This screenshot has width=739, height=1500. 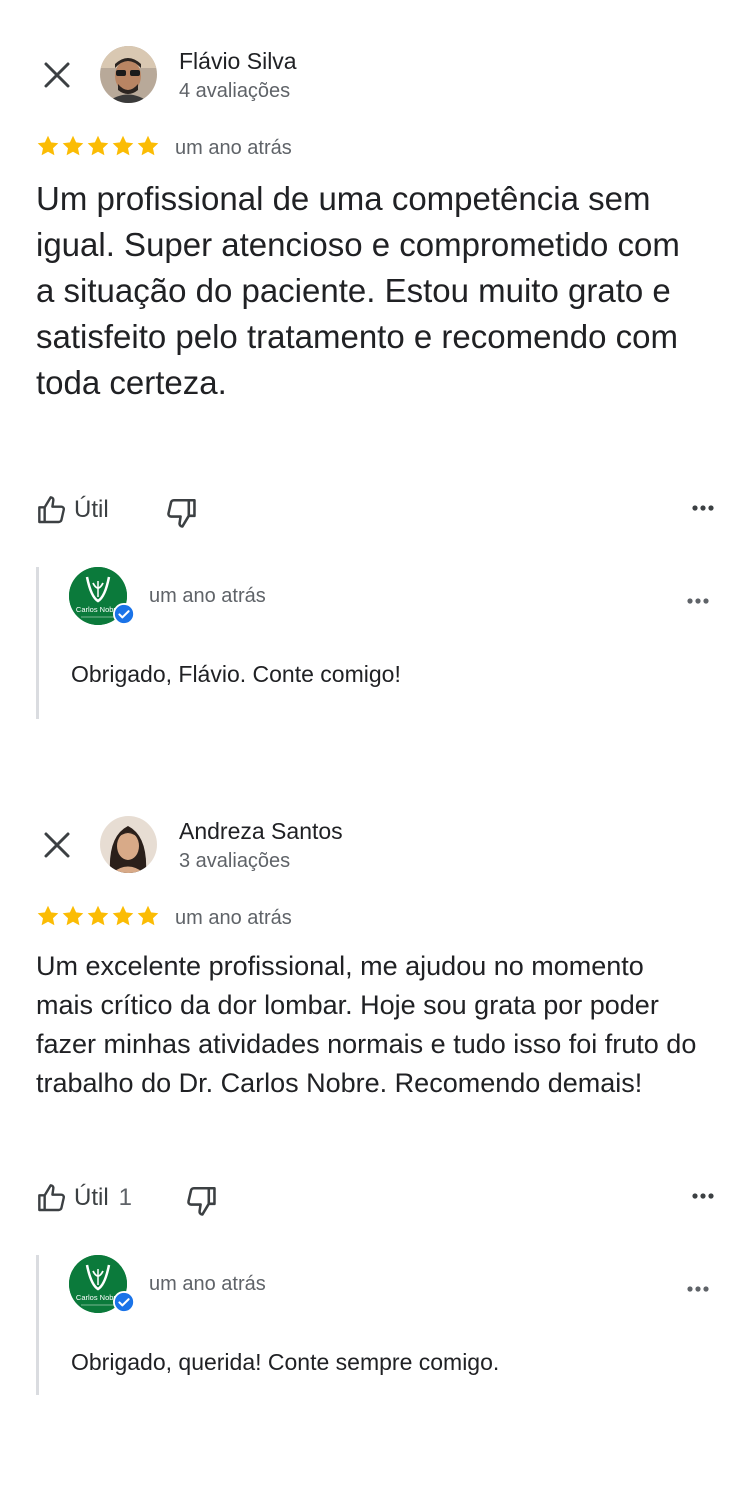 What do you see at coordinates (235, 91) in the screenshot?
I see `author-review-count: 4 avaliações` at bounding box center [235, 91].